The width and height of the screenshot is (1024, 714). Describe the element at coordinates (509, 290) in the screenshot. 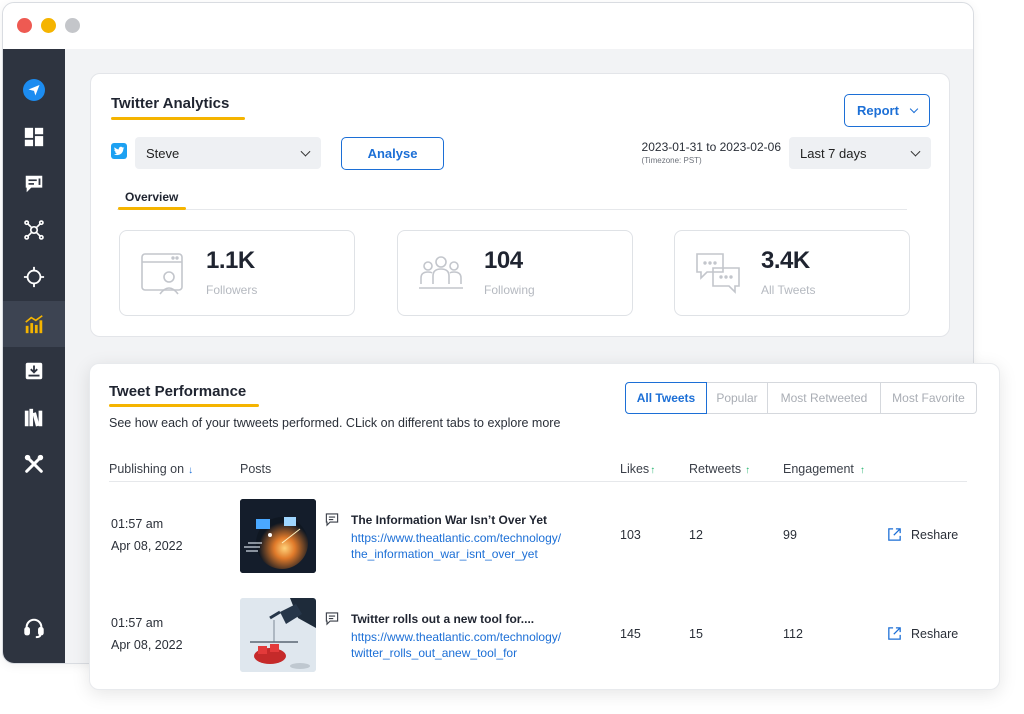

I see `following-label: Following` at that location.